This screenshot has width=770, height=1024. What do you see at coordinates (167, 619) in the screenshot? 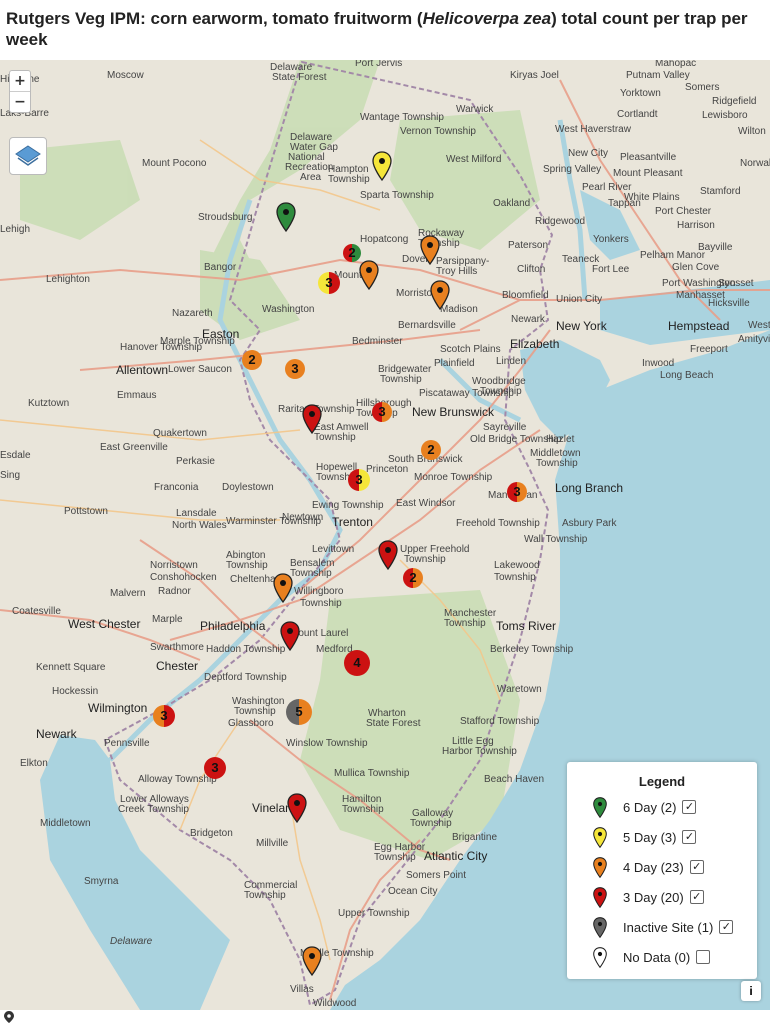
I see `svg-text: Marple` at bounding box center [167, 619].